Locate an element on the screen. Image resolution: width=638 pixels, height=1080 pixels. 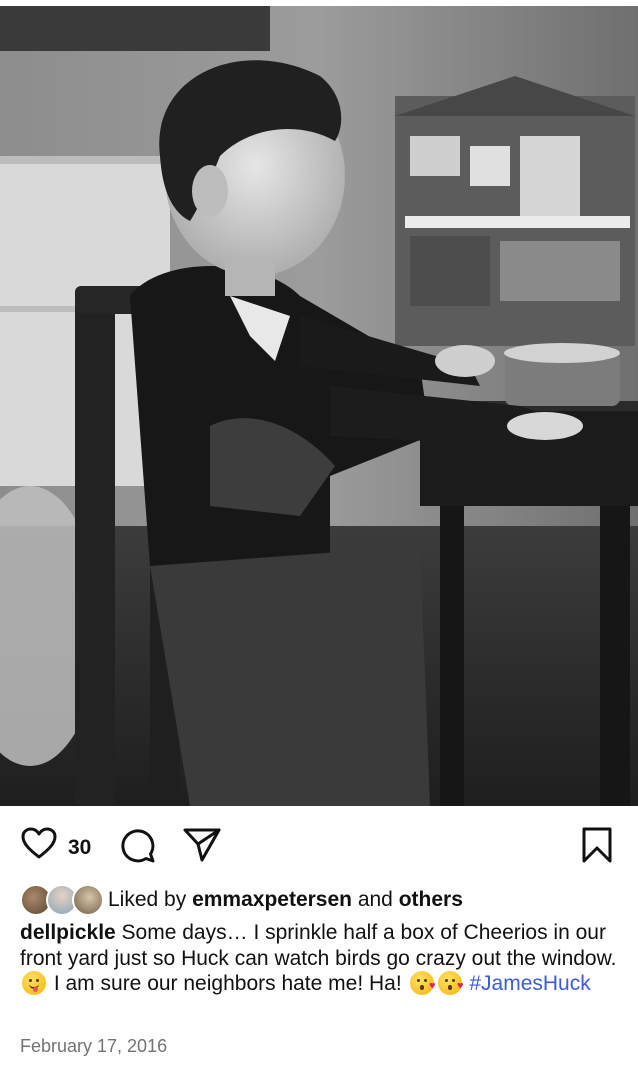
post-date: February 17, 2016 is located at coordinates (94, 1046).